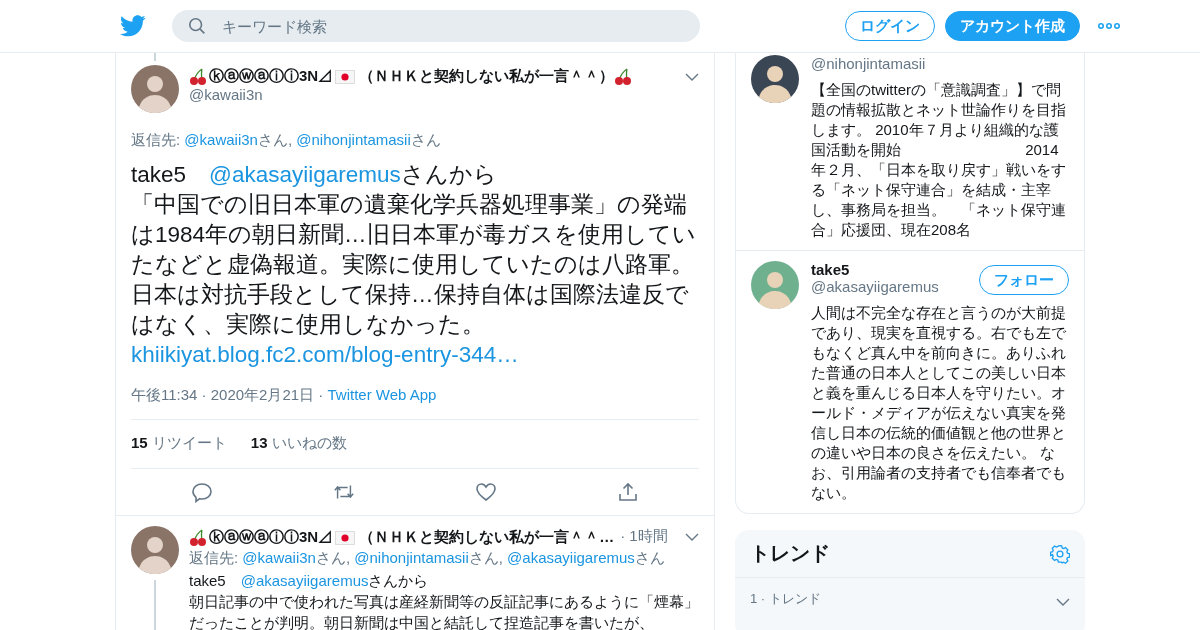  What do you see at coordinates (305, 174) in the screenshot?
I see `tweet-link: @akasayiigaremus` at bounding box center [305, 174].